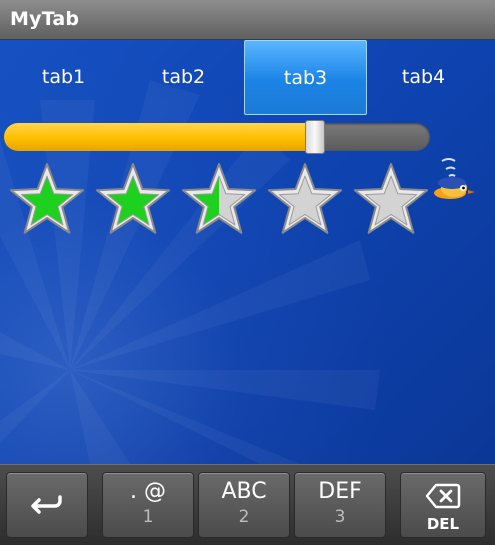  Describe the element at coordinates (159, 137) in the screenshot. I see `seek-progress` at that location.